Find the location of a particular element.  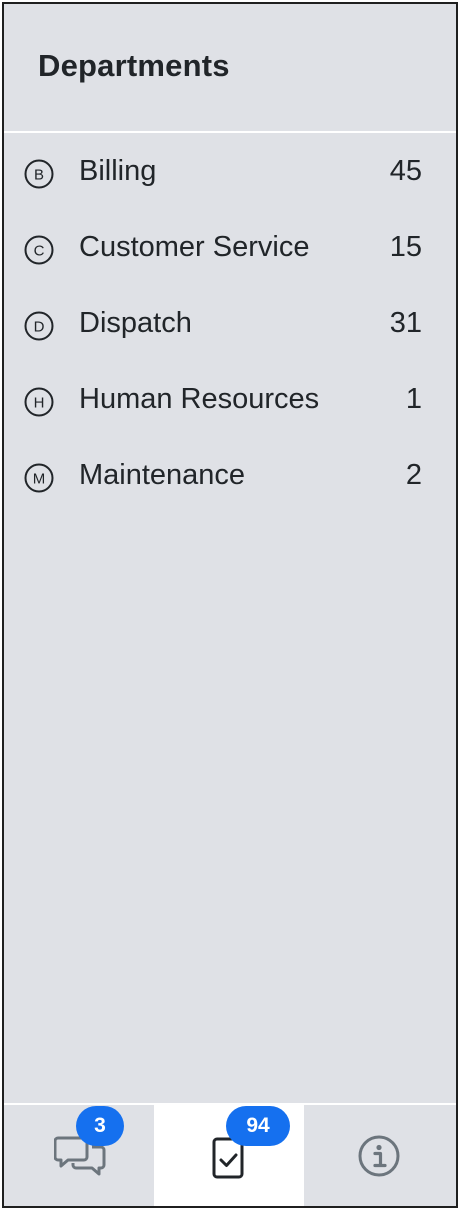

department-count: 2 is located at coordinates (413, 475).